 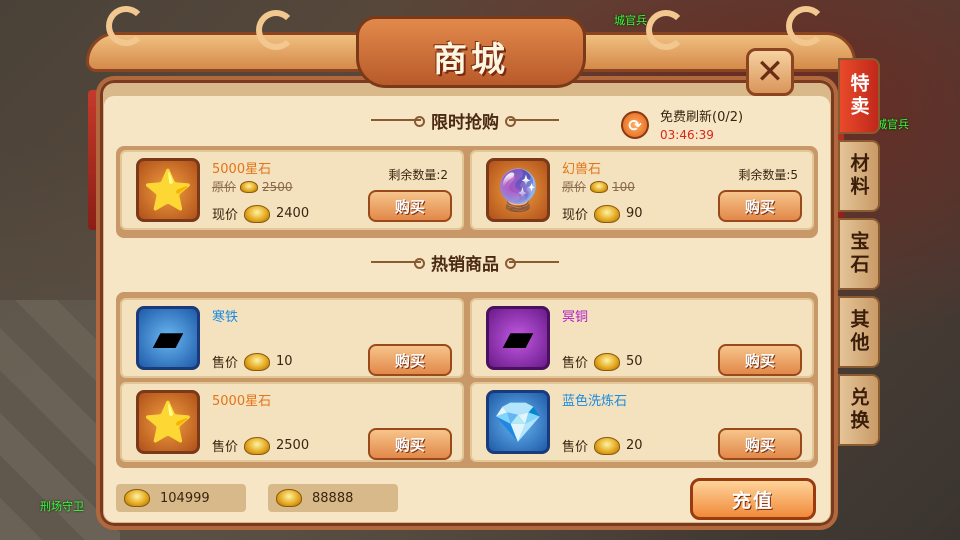 I want to click on beast-stone-icon: 🔮, so click(x=518, y=190).